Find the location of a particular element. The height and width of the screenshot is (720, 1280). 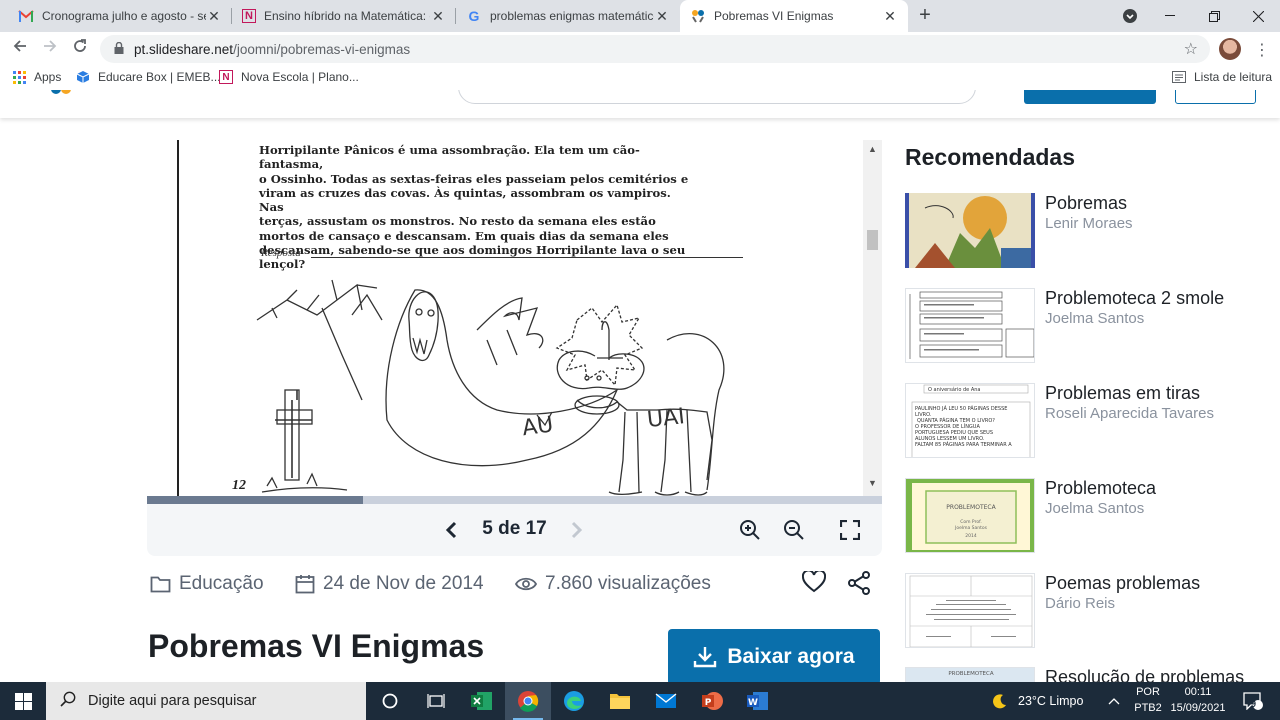

restore-button is located at coordinates (1214, 16).